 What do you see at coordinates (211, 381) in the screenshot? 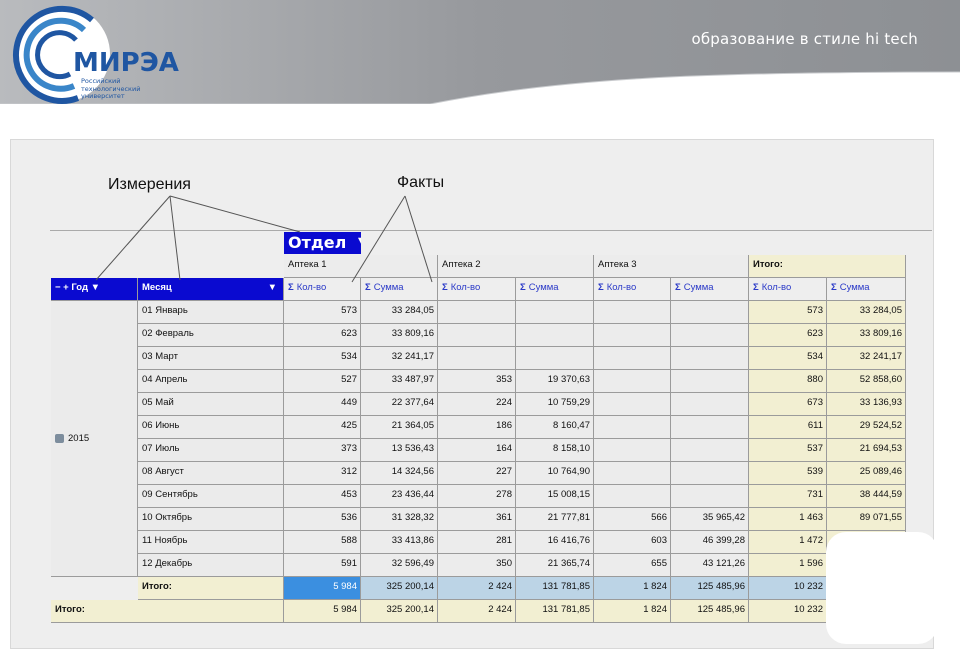
I see `month-cell: 04 Апрель` at bounding box center [211, 381].